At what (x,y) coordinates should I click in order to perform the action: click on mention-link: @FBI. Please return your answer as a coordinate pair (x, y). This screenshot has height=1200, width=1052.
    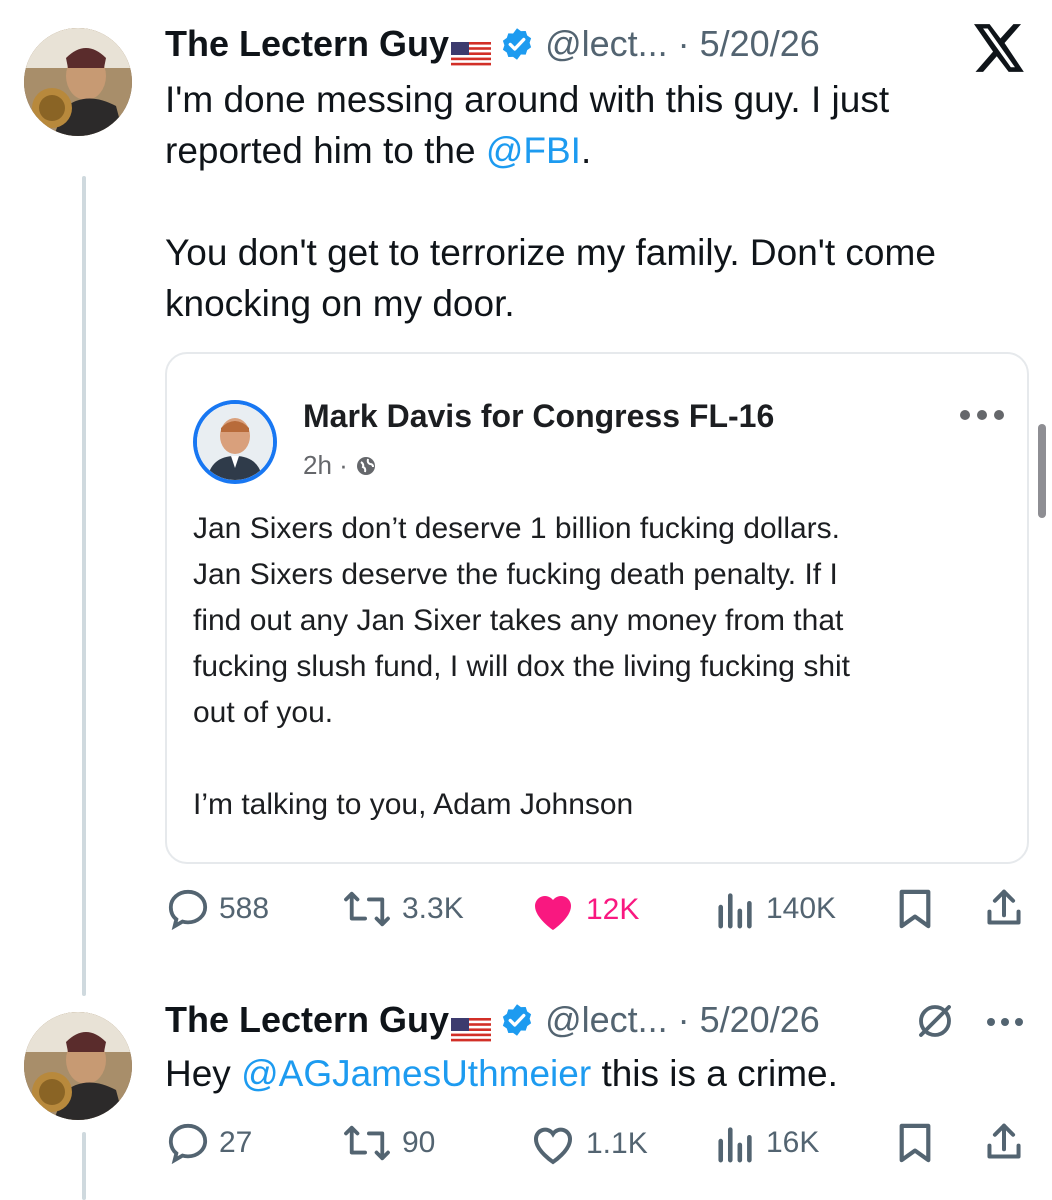
    Looking at the image, I should click on (533, 150).